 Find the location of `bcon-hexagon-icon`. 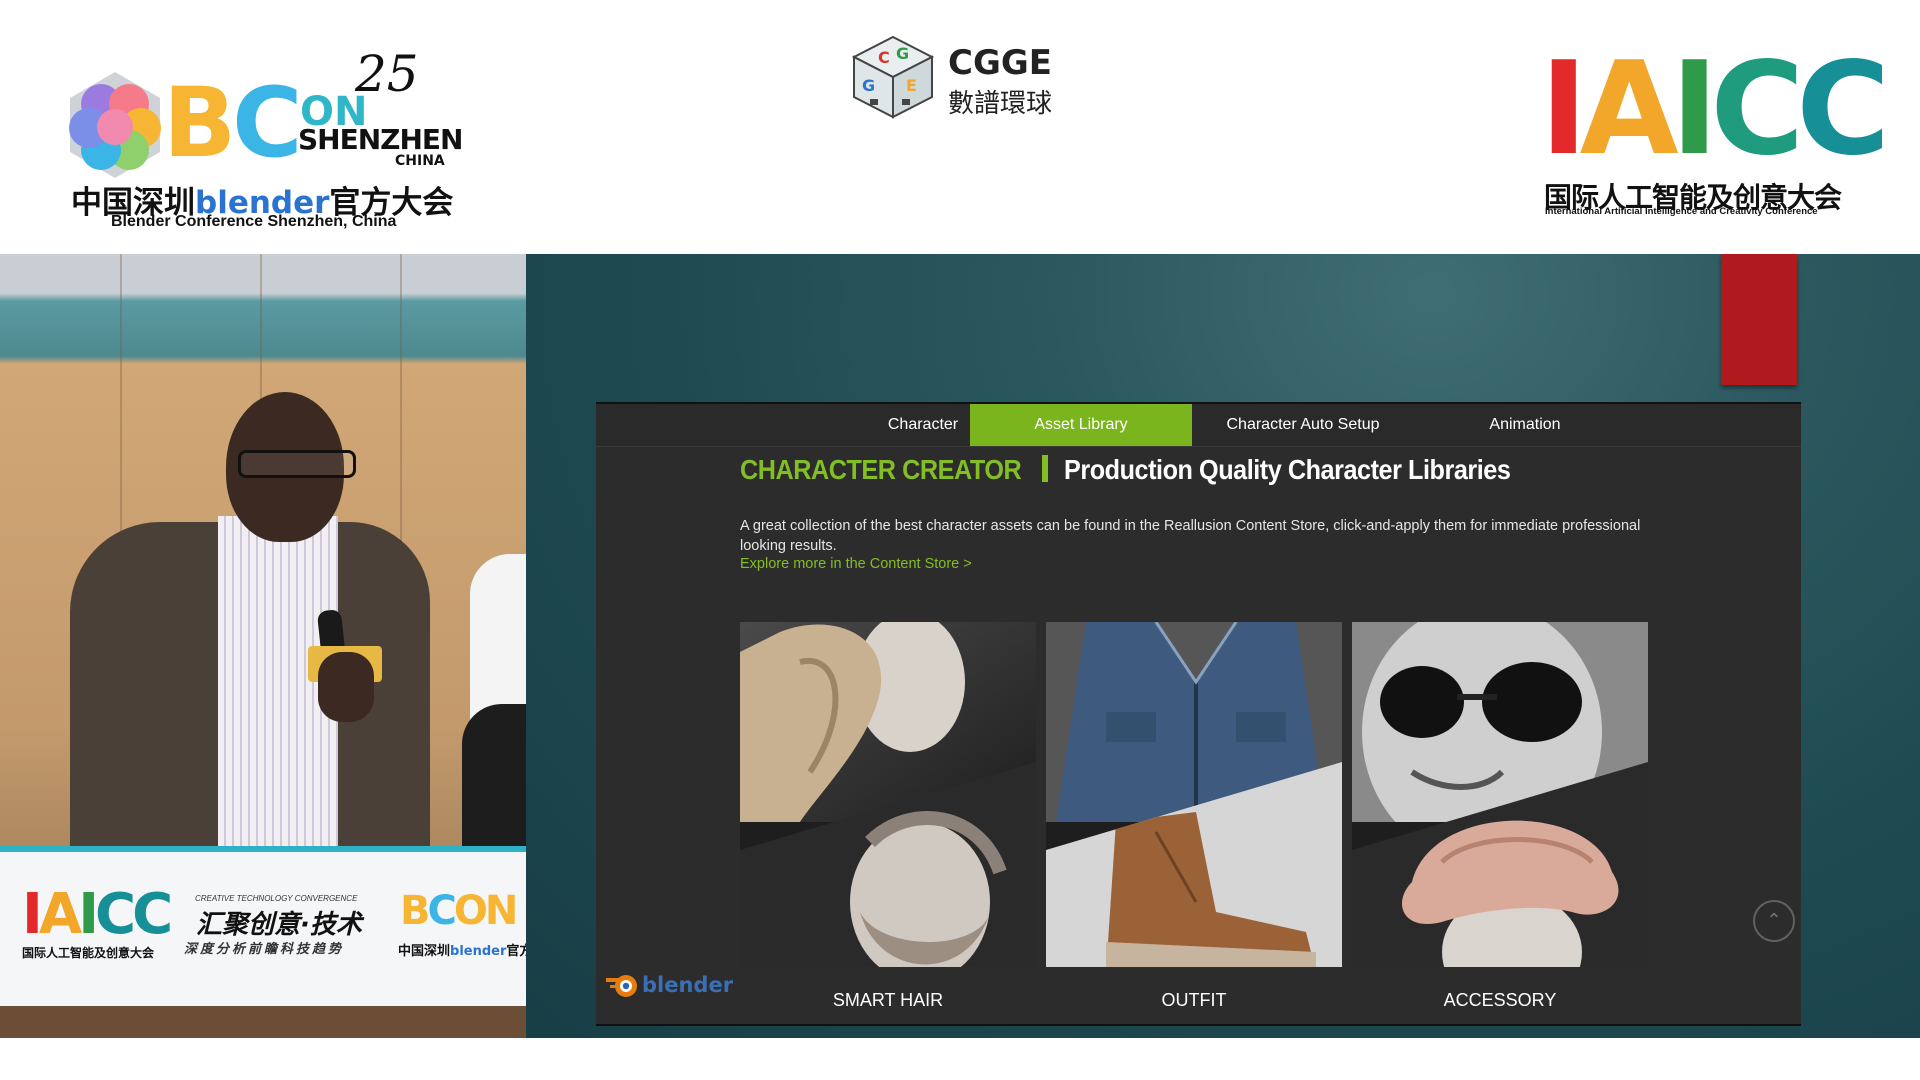

bcon-hexagon-icon is located at coordinates (115, 125).